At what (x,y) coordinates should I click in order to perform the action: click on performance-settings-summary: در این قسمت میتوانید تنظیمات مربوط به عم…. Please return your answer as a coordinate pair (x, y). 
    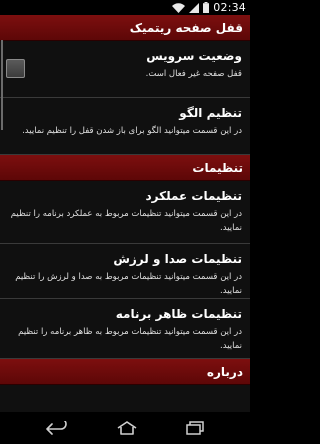
    Looking at the image, I should click on (126, 221).